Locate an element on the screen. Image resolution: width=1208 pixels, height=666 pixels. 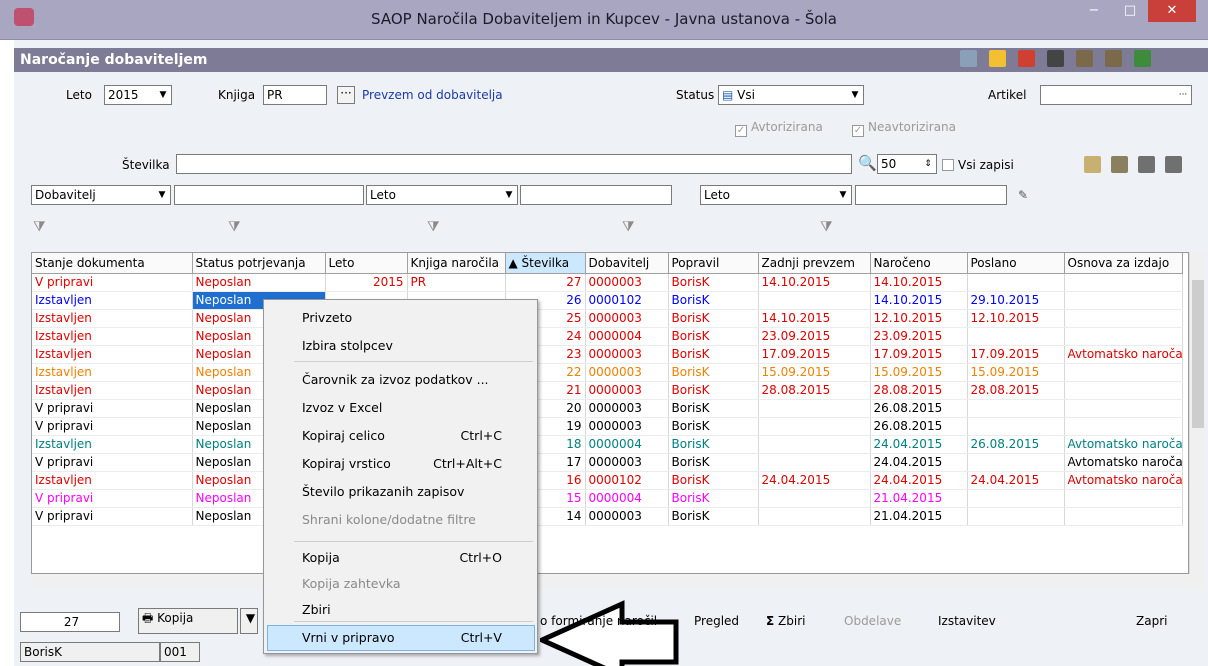
kopija-button: 🖶 Kopija is located at coordinates (188, 621).